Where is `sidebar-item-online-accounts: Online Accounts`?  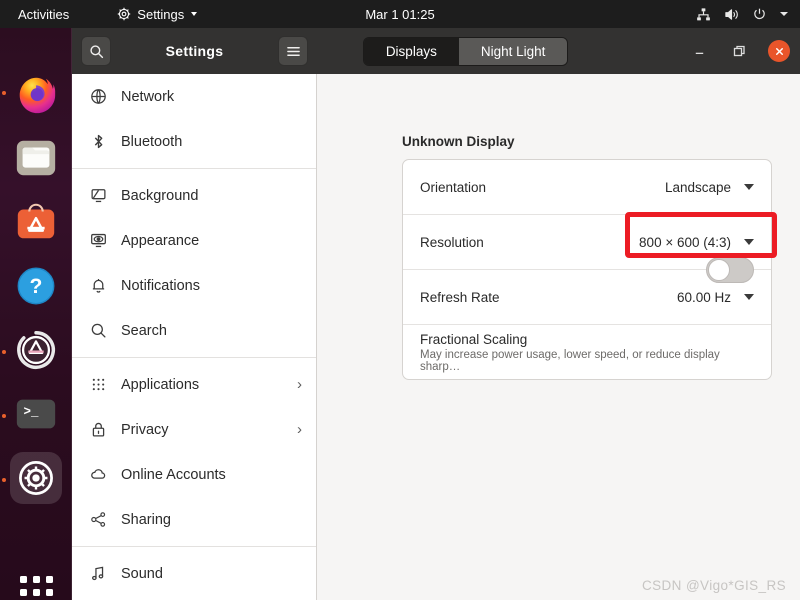 sidebar-item-online-accounts: Online Accounts is located at coordinates (194, 474).